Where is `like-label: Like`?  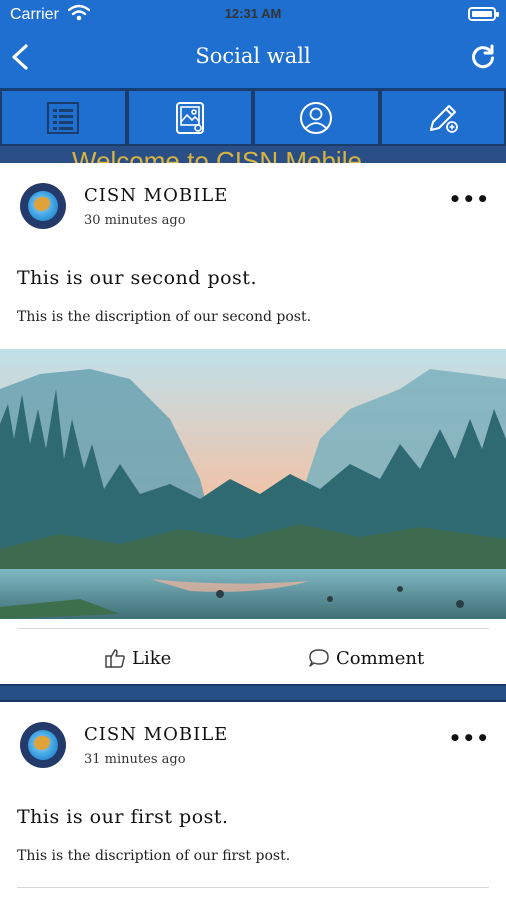 like-label: Like is located at coordinates (152, 658).